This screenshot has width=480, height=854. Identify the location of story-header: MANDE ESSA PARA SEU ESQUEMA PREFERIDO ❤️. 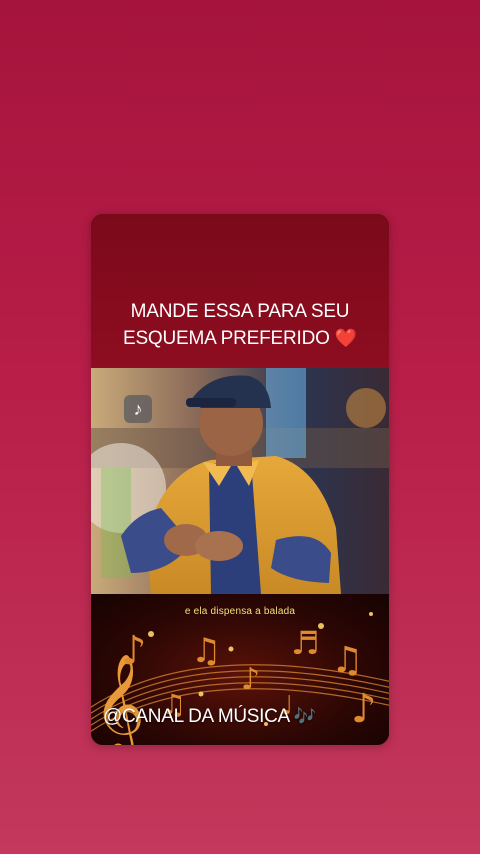
(240, 291).